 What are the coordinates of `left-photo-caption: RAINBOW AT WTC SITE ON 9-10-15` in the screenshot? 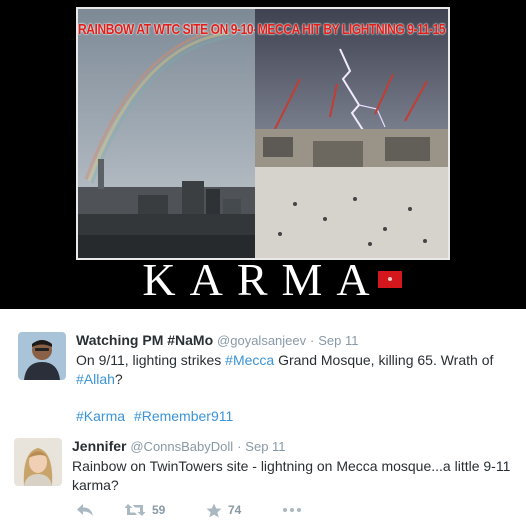 It's located at (166, 29).